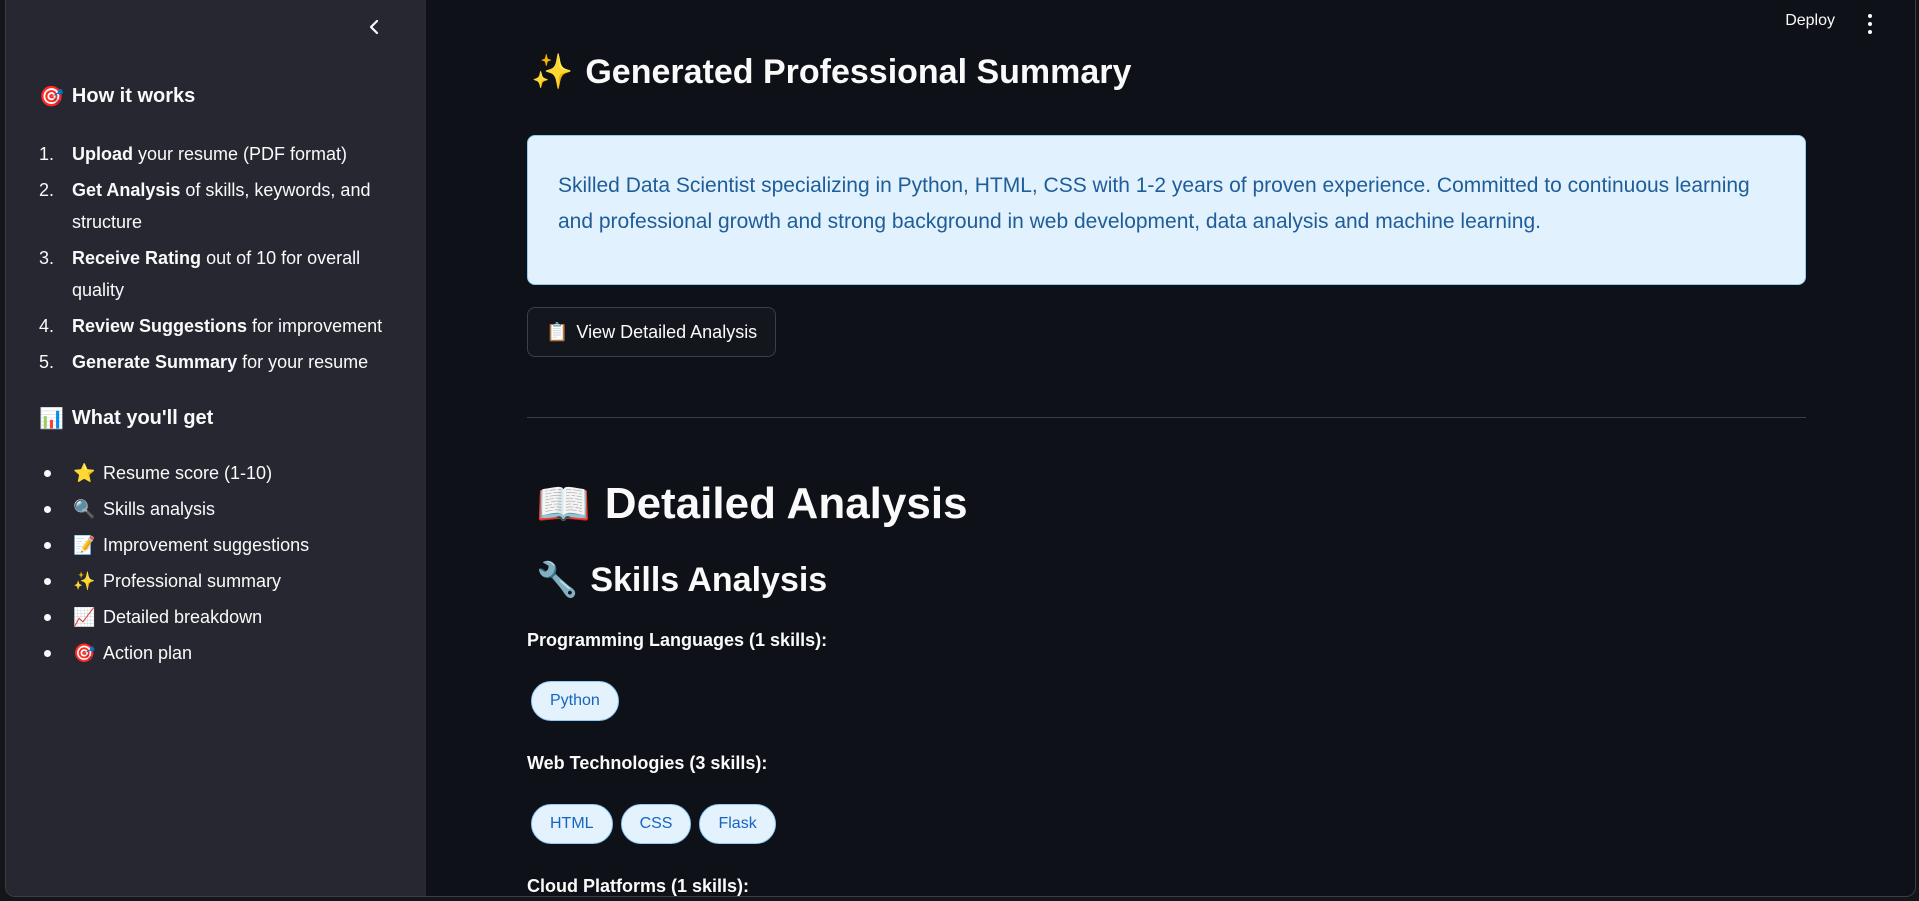 This screenshot has height=901, width=1919. Describe the element at coordinates (786, 503) in the screenshot. I see `detailed-analysis-title: Detailed Analysis` at that location.